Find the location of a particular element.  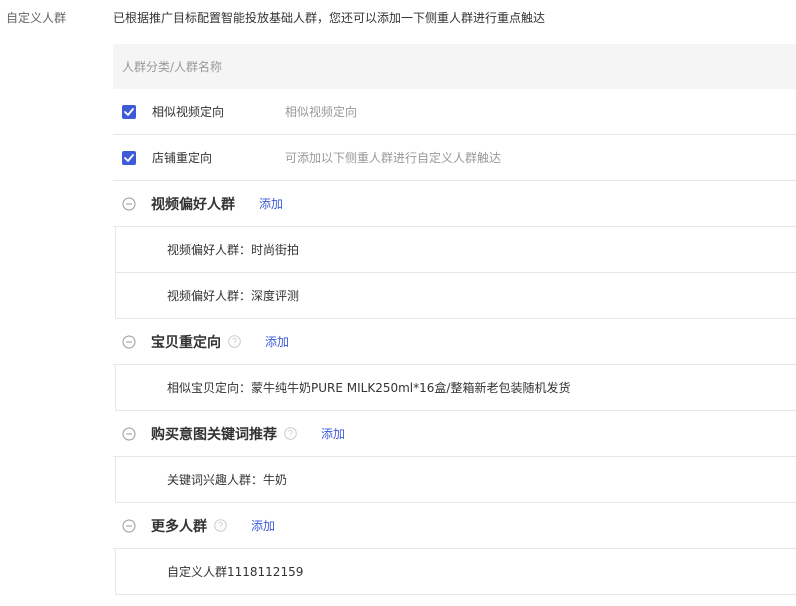

checked-row: 店铺重定向 可添加以下侧重人群进行自定义人群触达 is located at coordinates (454, 158).